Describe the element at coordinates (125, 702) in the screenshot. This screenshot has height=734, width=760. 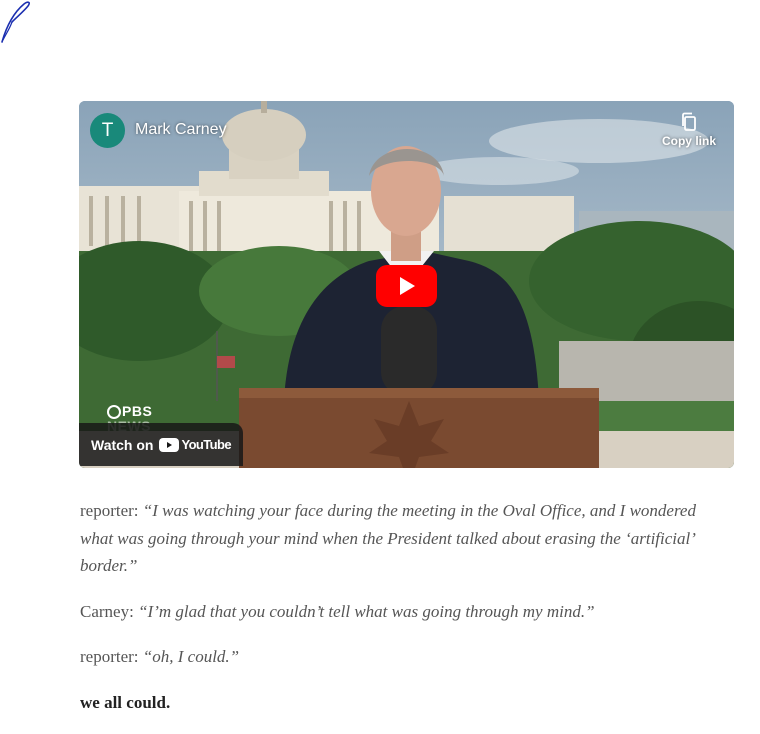
I see `closing-line: we all could.` at that location.